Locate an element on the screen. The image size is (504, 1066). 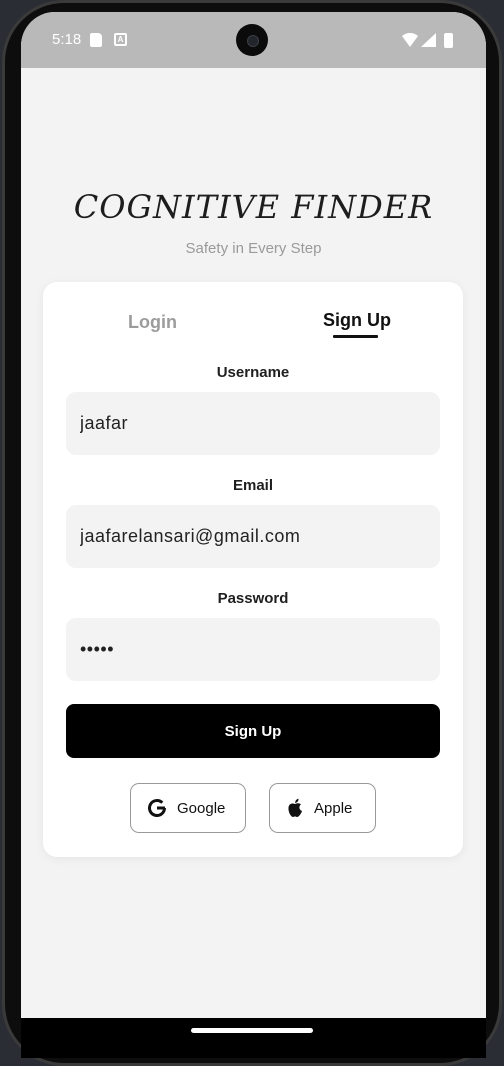
username-field is located at coordinates (253, 423).